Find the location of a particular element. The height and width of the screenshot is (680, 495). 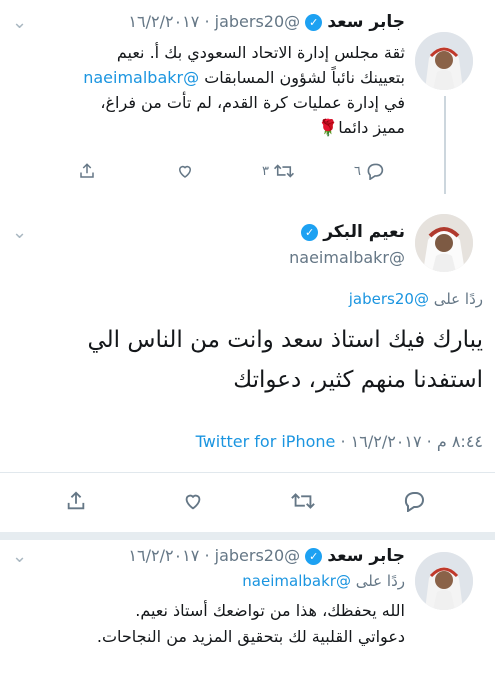

mention-link: @jabers20 is located at coordinates (389, 299).